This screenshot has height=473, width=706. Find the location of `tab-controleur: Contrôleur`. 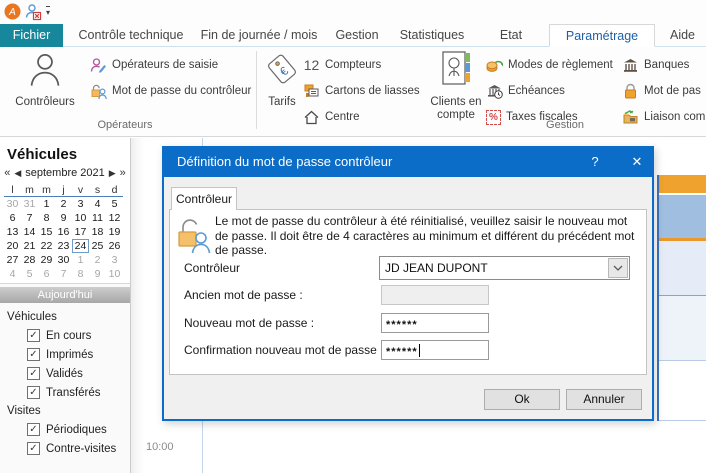

tab-controleur: Contrôleur is located at coordinates (204, 198).